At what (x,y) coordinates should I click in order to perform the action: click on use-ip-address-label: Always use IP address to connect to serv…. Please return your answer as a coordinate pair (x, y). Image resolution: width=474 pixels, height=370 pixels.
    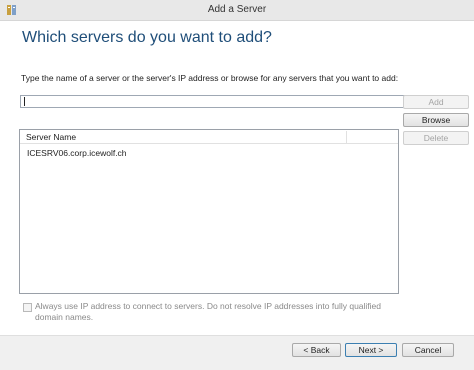
    Looking at the image, I should click on (208, 311).